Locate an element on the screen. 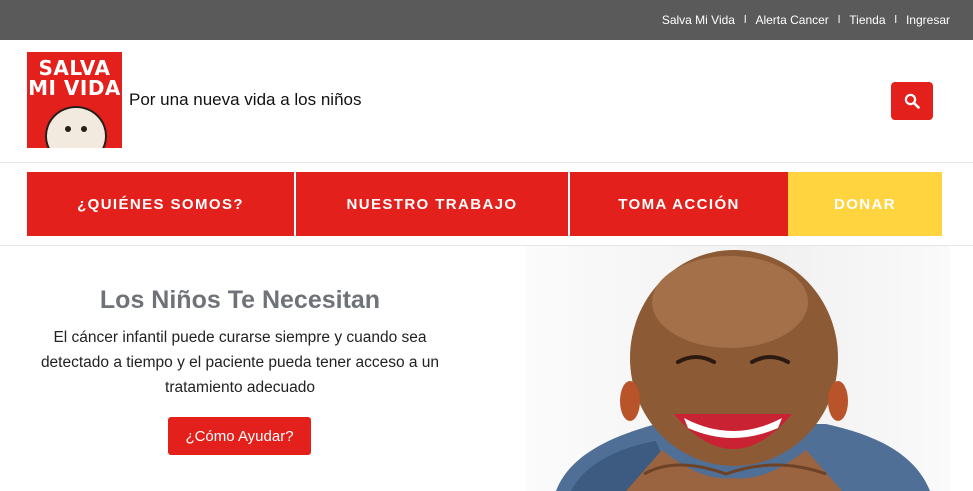 Image resolution: width=973 pixels, height=491 pixels. nav-quienes-somos: ¿QUIÉNES SOMOS? is located at coordinates (160, 204).